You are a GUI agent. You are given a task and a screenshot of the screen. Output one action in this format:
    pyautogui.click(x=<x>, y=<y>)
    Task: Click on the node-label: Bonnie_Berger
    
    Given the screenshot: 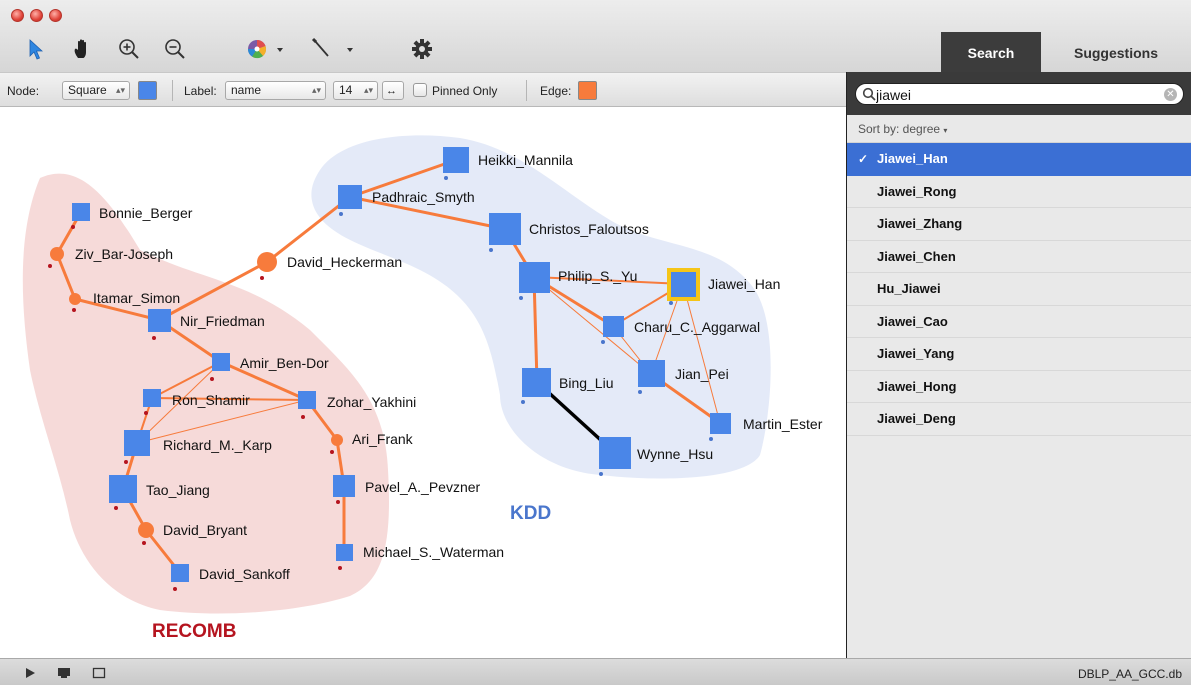 What is the action you would take?
    pyautogui.click(x=146, y=213)
    